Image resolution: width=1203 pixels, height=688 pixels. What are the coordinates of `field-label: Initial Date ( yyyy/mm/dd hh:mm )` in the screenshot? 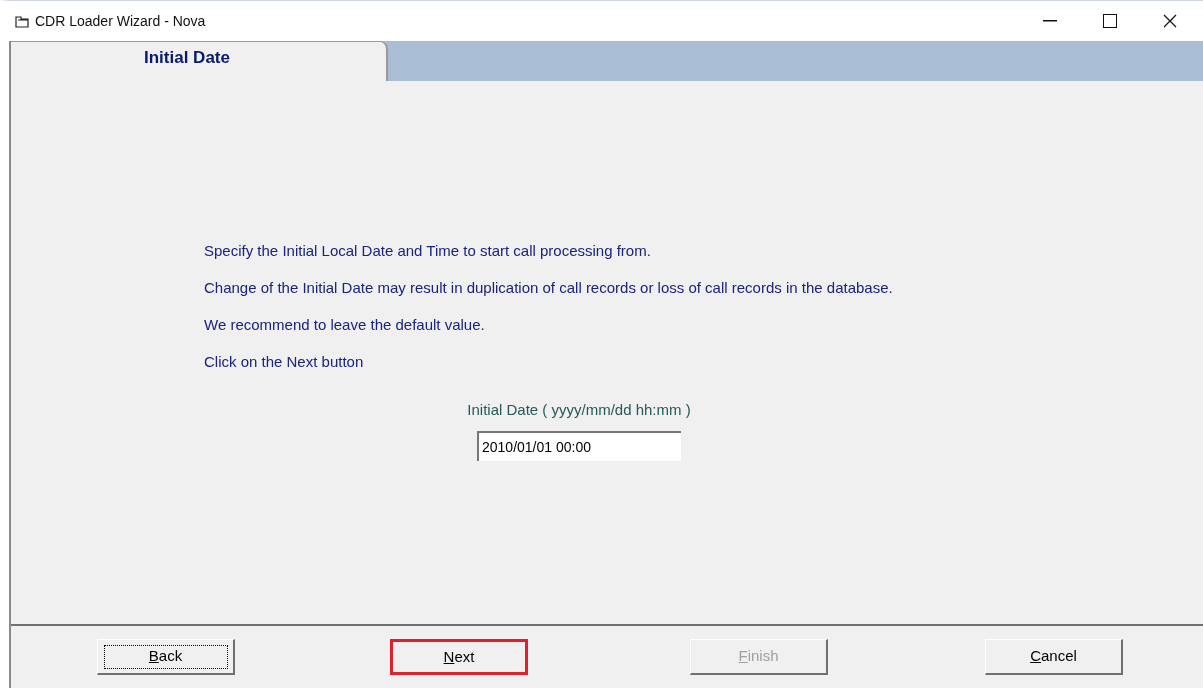 It's located at (579, 410).